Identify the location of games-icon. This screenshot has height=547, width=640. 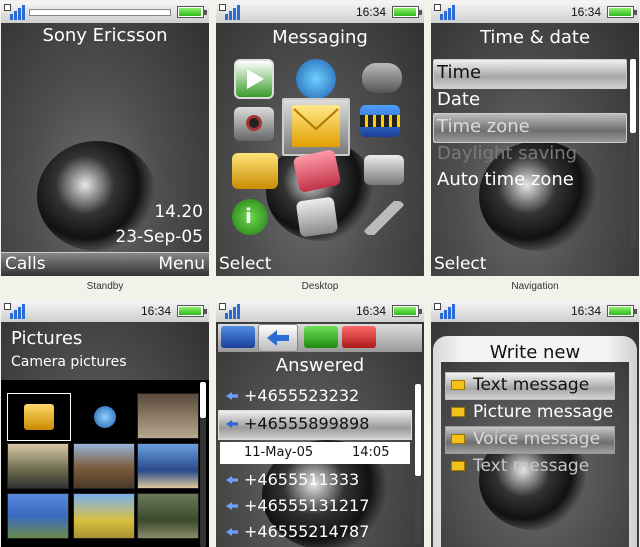
(382, 78).